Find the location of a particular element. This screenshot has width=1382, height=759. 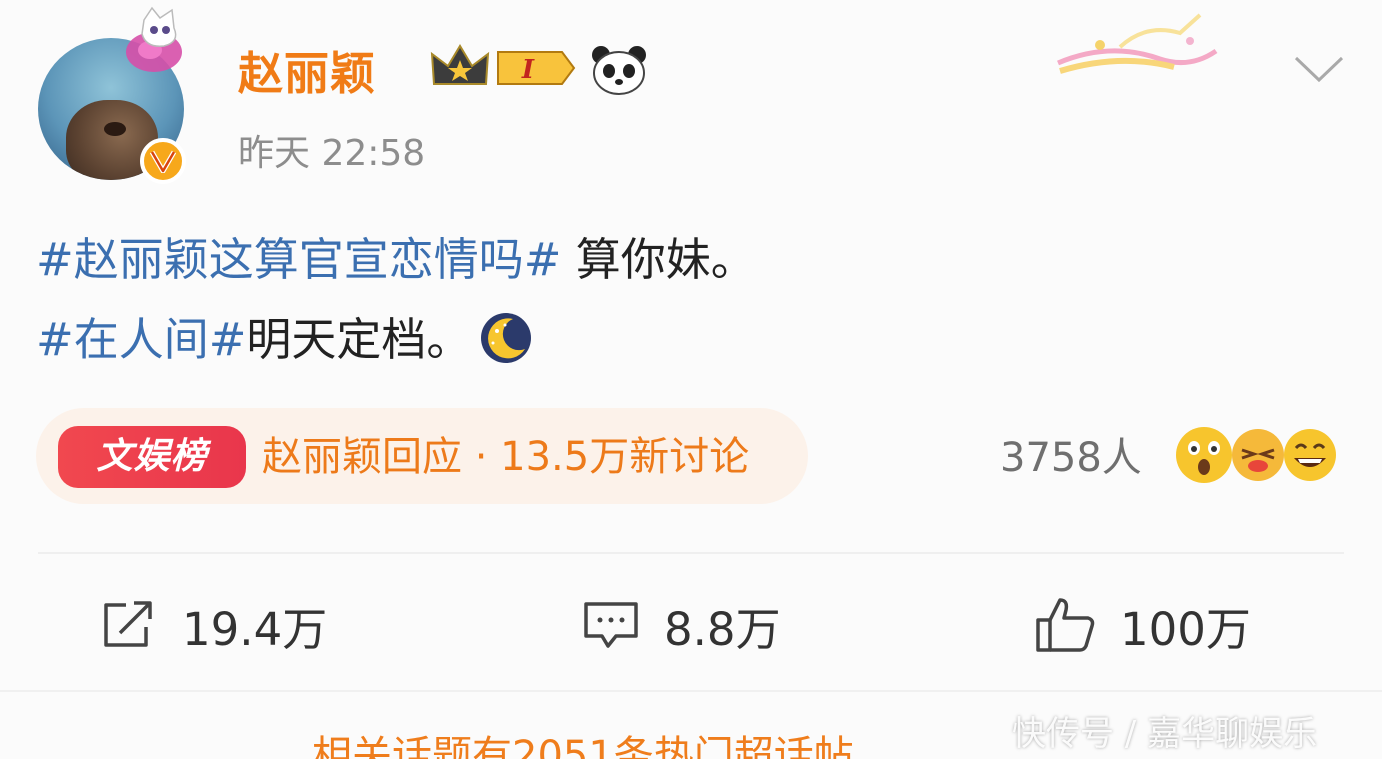

avatar is located at coordinates (112, 95).